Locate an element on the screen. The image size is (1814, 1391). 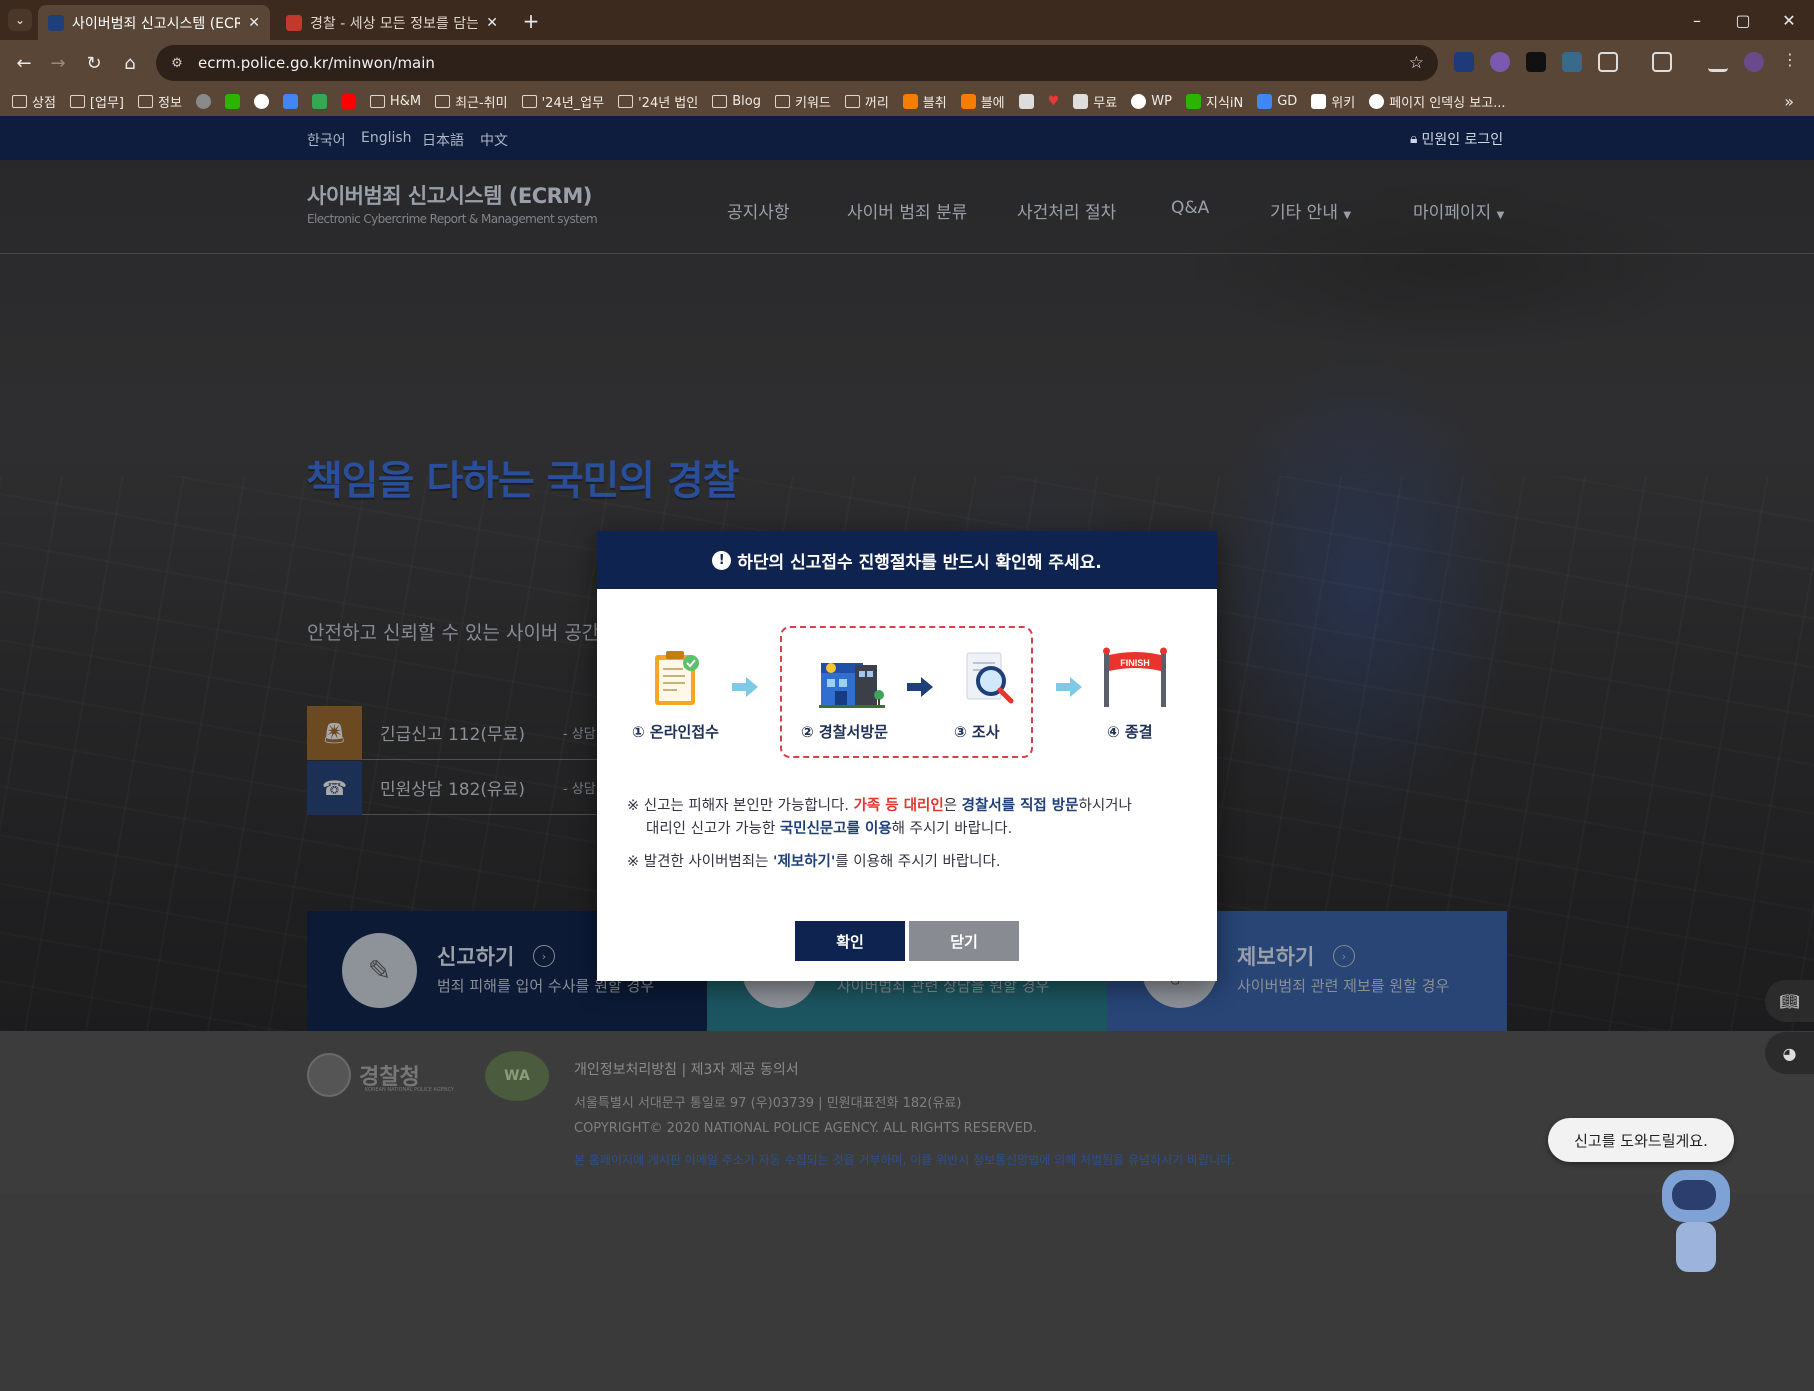
new-tab-button: + is located at coordinates (531, 21).